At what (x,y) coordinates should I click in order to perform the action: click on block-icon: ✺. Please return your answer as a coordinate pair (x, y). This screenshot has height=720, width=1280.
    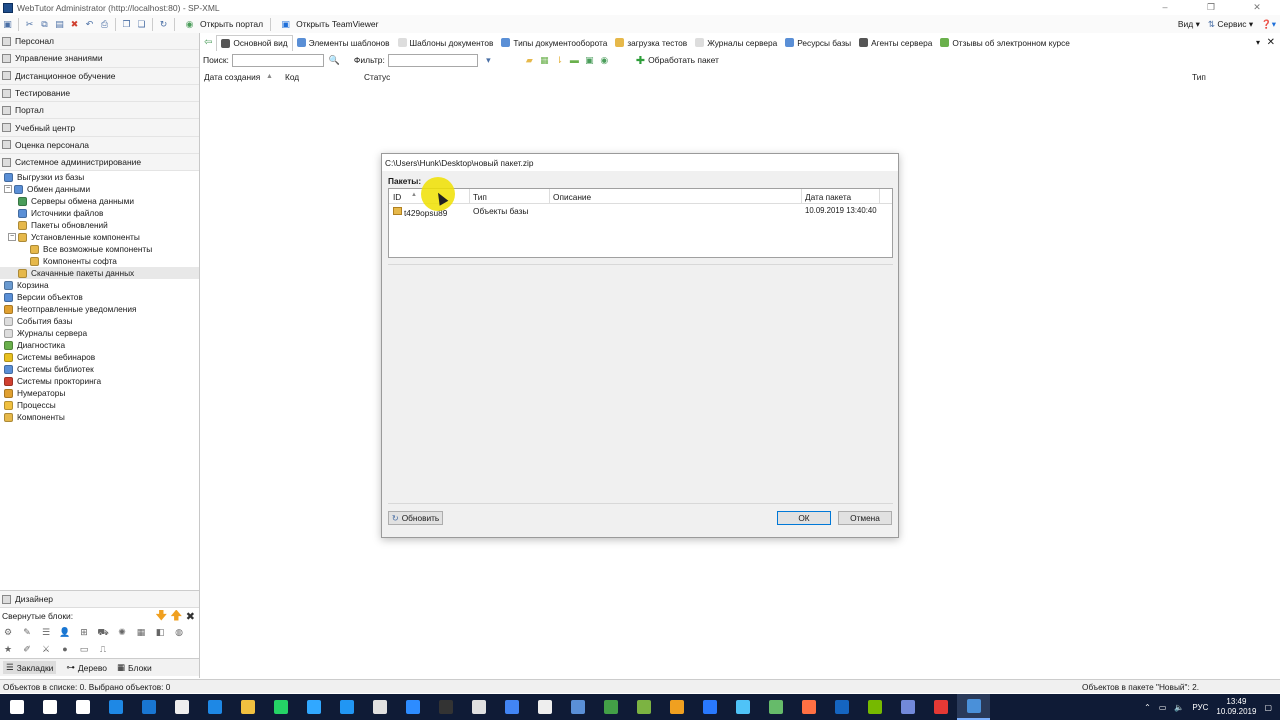
    Looking at the image, I should click on (122, 633).